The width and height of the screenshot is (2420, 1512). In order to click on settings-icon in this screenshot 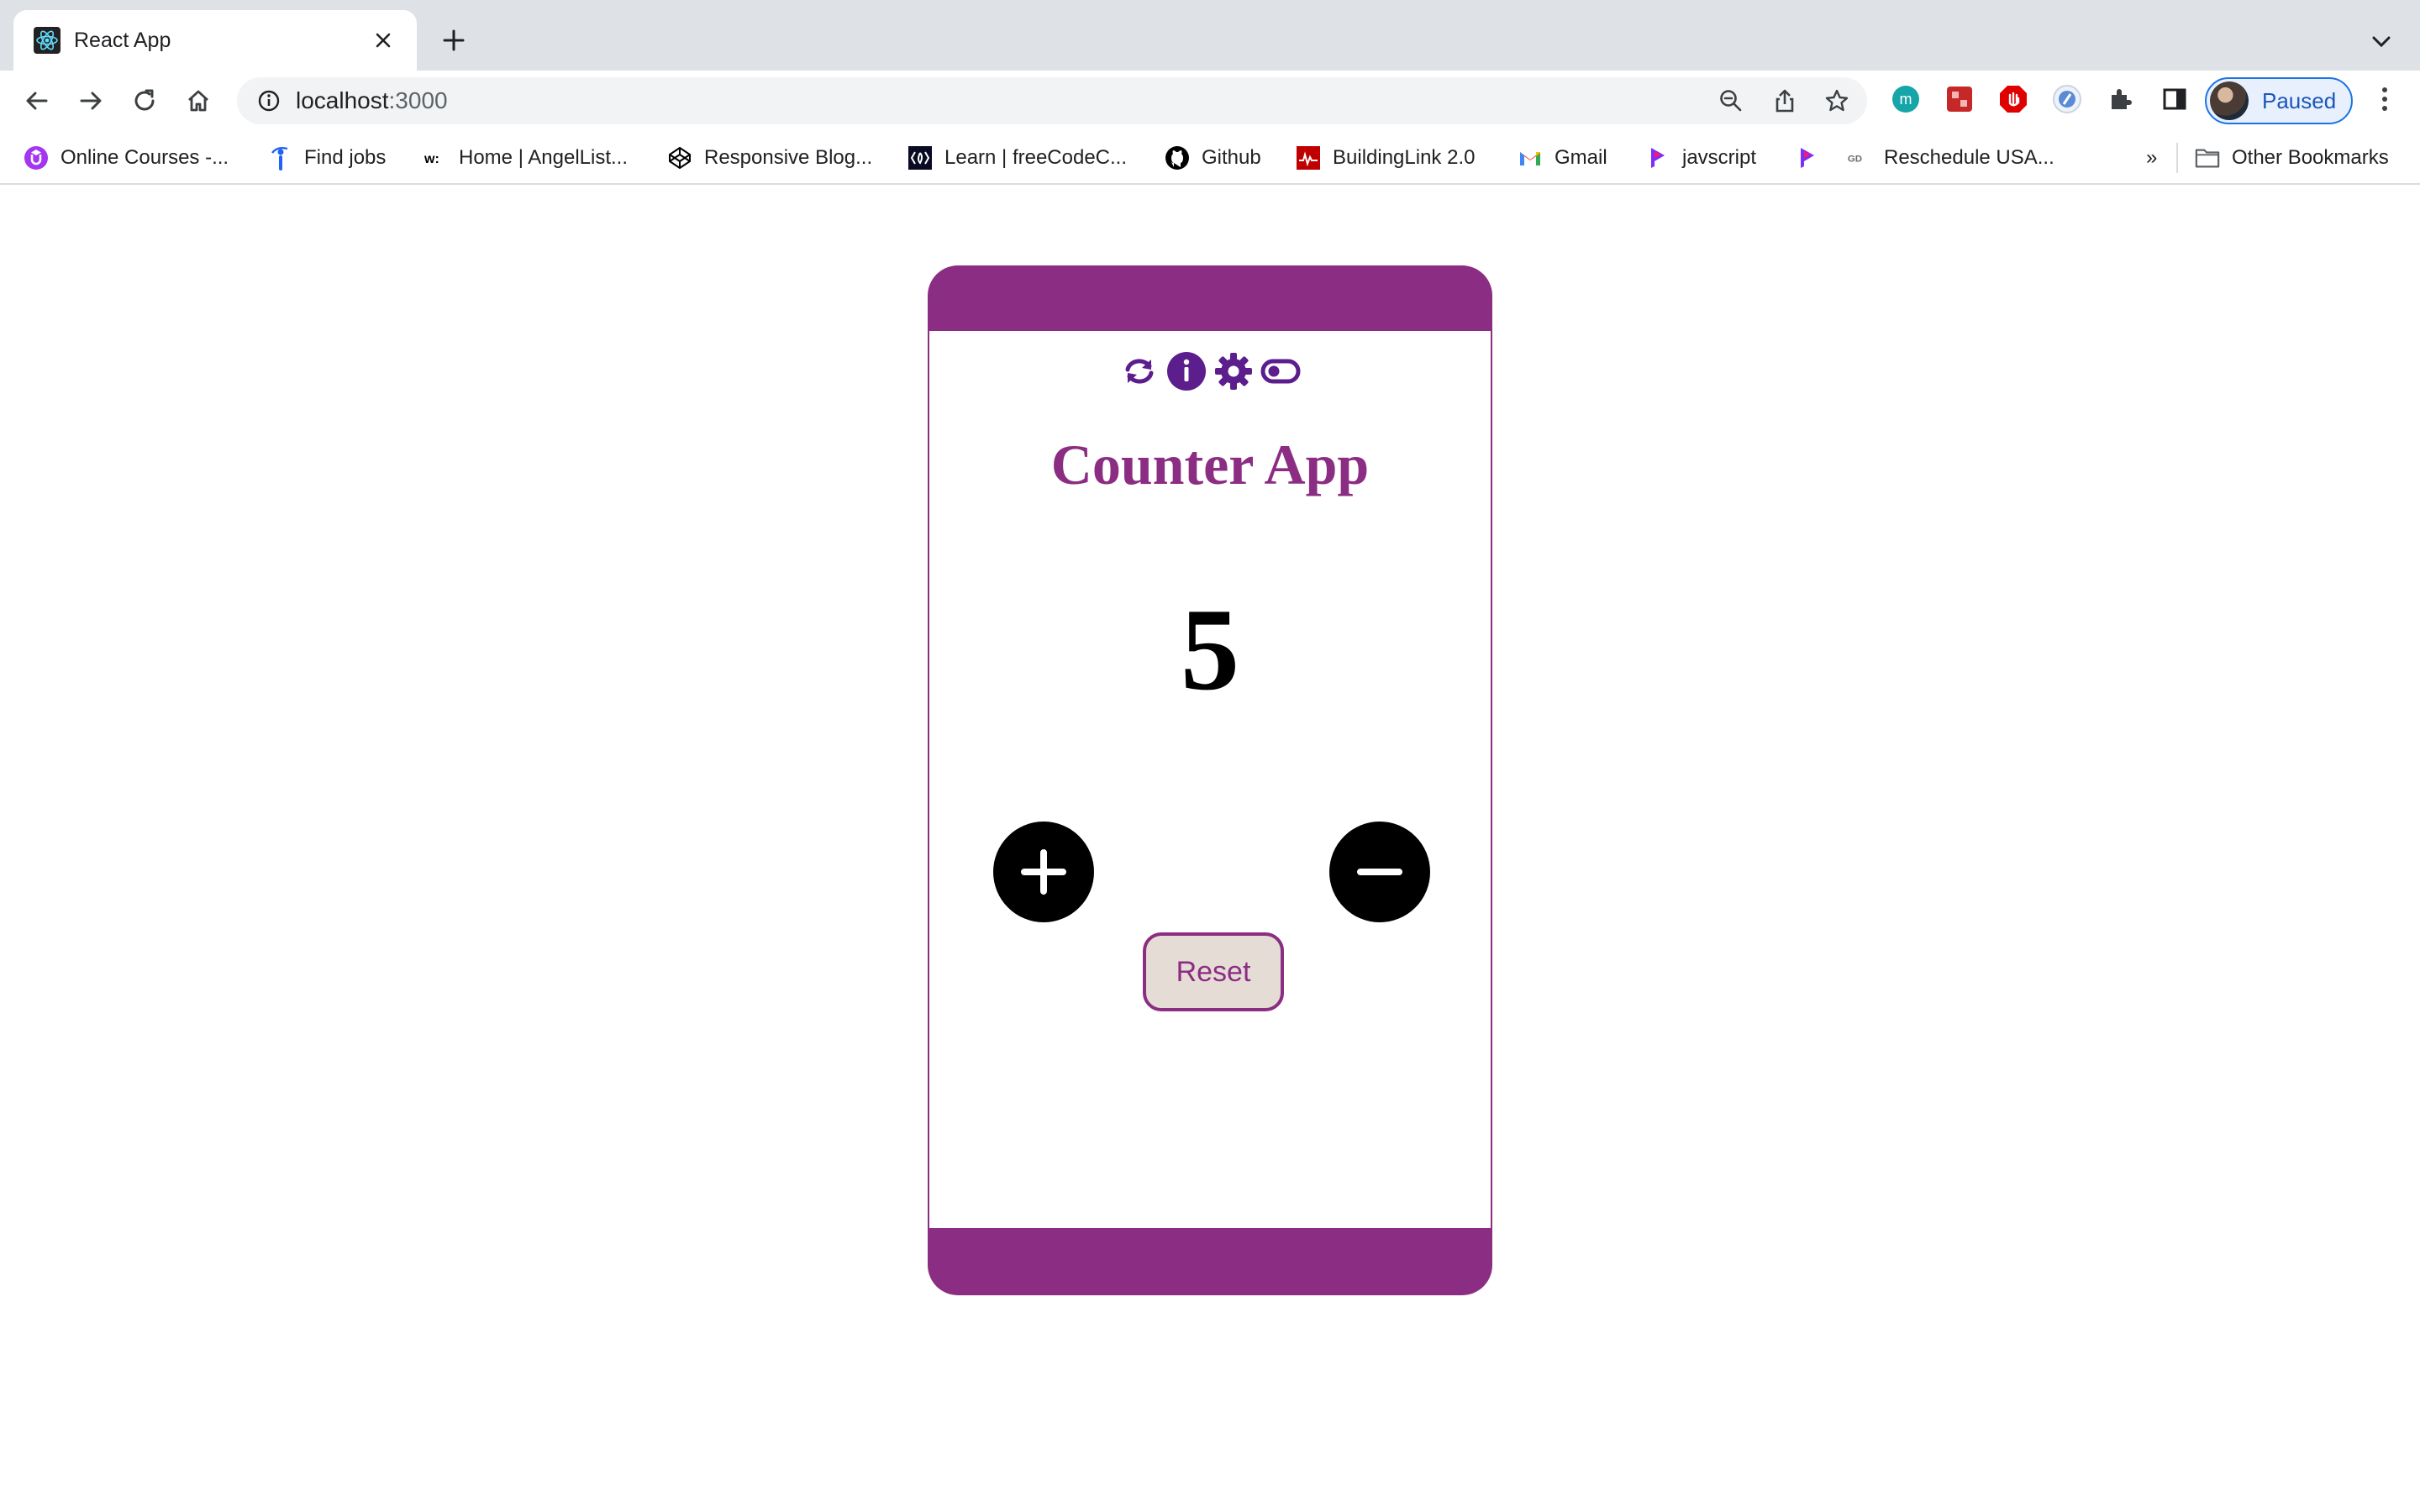, I will do `click(1233, 371)`.